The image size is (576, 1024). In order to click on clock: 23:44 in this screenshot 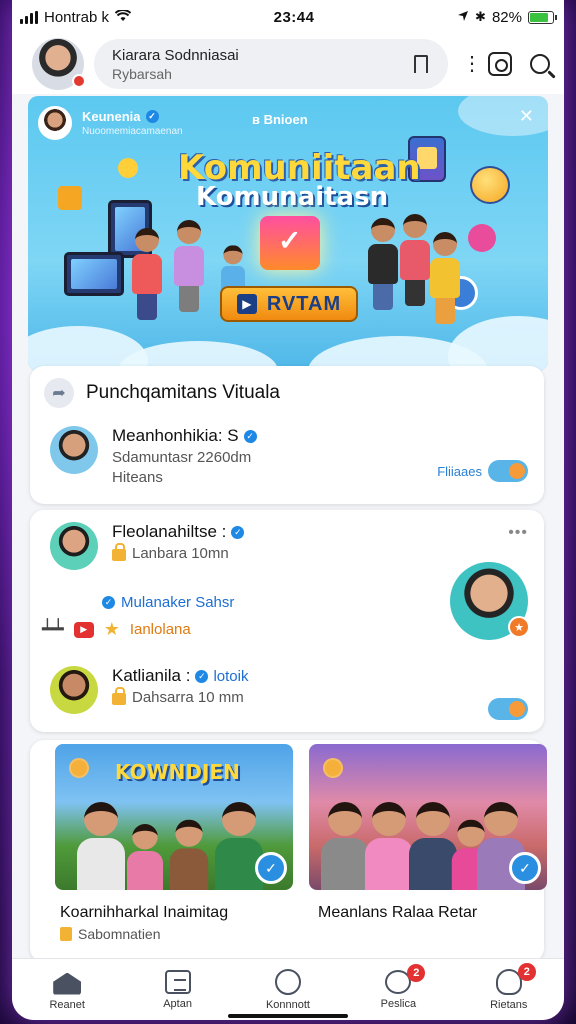, I will do `click(294, 17)`.